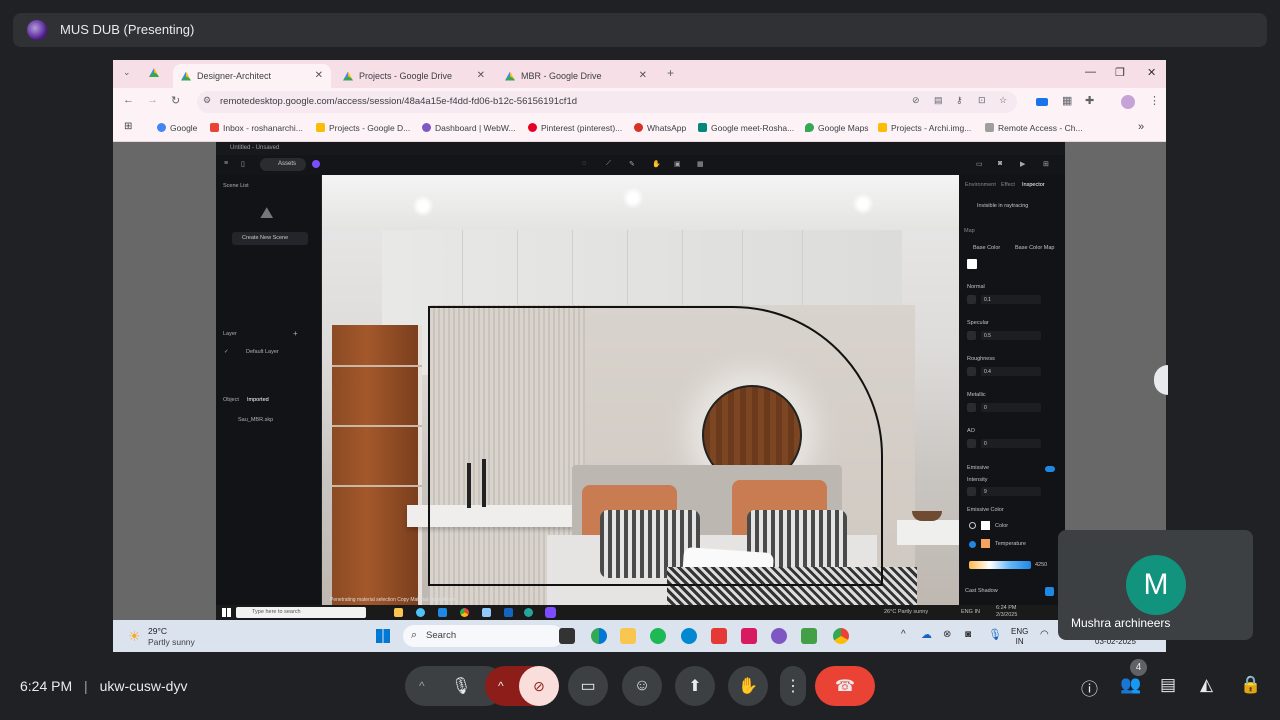 Image resolution: width=1280 pixels, height=720 pixels. Describe the element at coordinates (971, 335) in the screenshot. I see `specular-map-slot` at that location.